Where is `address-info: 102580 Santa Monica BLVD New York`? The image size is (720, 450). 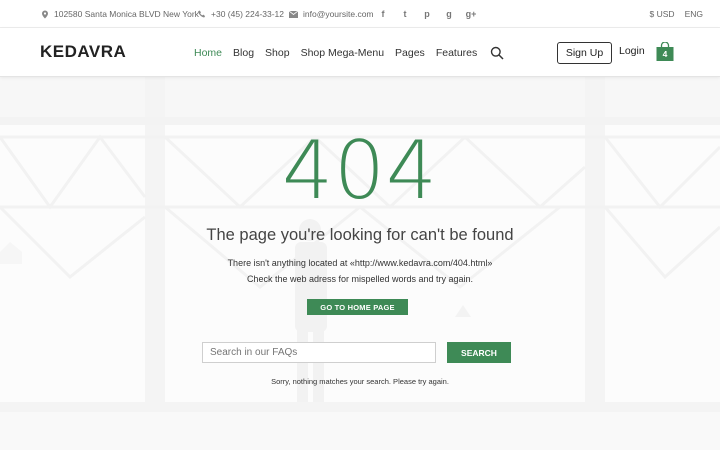 address-info: 102580 Santa Monica BLVD New York is located at coordinates (119, 14).